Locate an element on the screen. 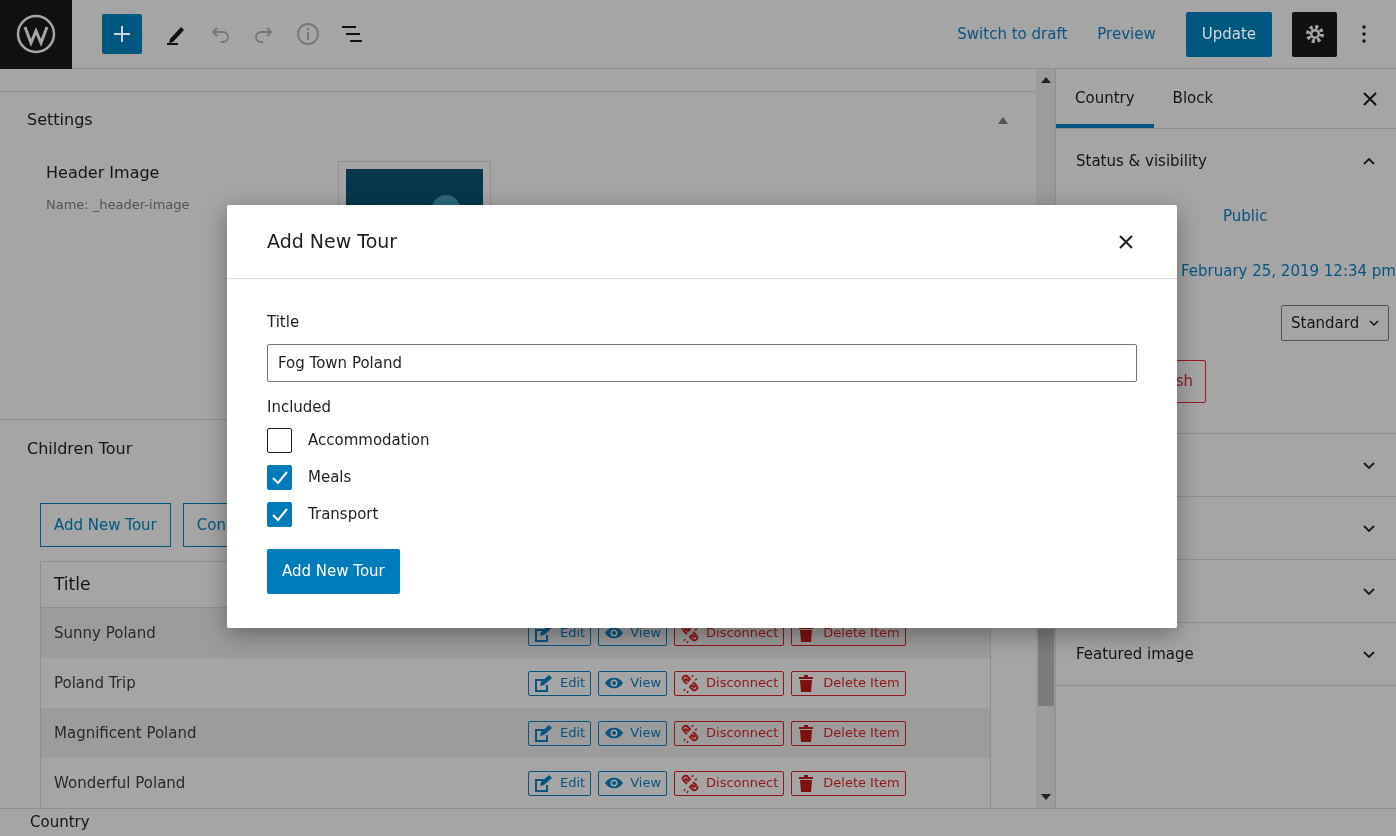 The height and width of the screenshot is (836, 1396). visibility-link: Public is located at coordinates (1245, 226).